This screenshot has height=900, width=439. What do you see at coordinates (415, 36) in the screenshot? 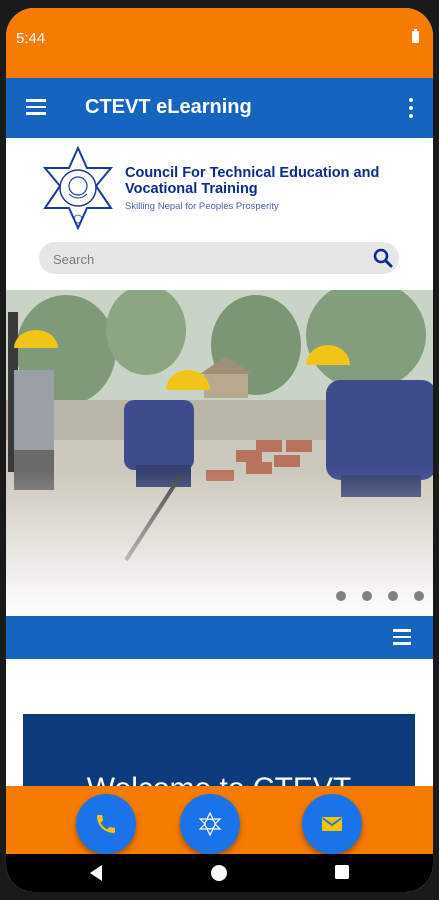
I see `battery-icon` at bounding box center [415, 36].